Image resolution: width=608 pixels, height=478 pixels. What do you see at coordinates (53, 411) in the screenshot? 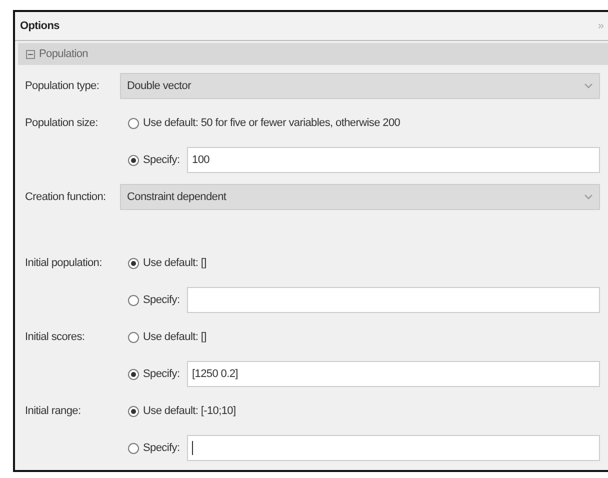
I see `field-label: Initial range:` at bounding box center [53, 411].